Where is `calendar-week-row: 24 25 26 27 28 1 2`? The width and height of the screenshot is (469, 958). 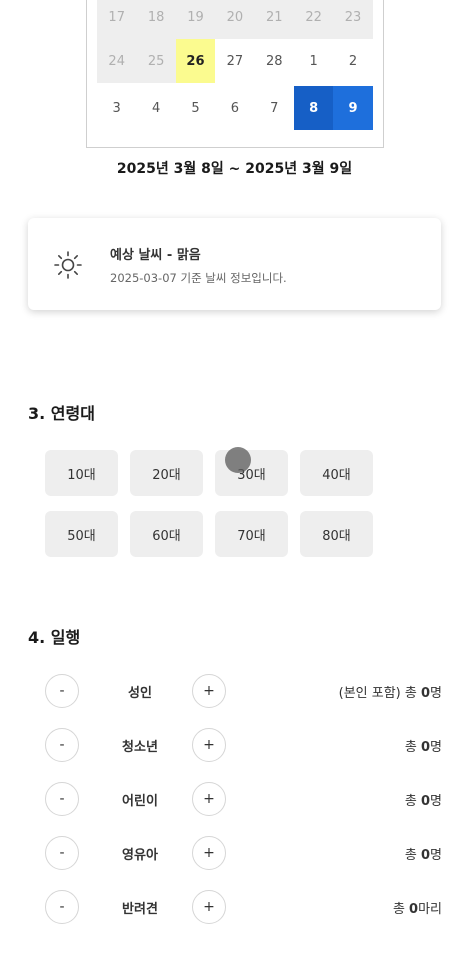
calendar-week-row: 24 25 26 27 28 1 2 is located at coordinates (235, 61).